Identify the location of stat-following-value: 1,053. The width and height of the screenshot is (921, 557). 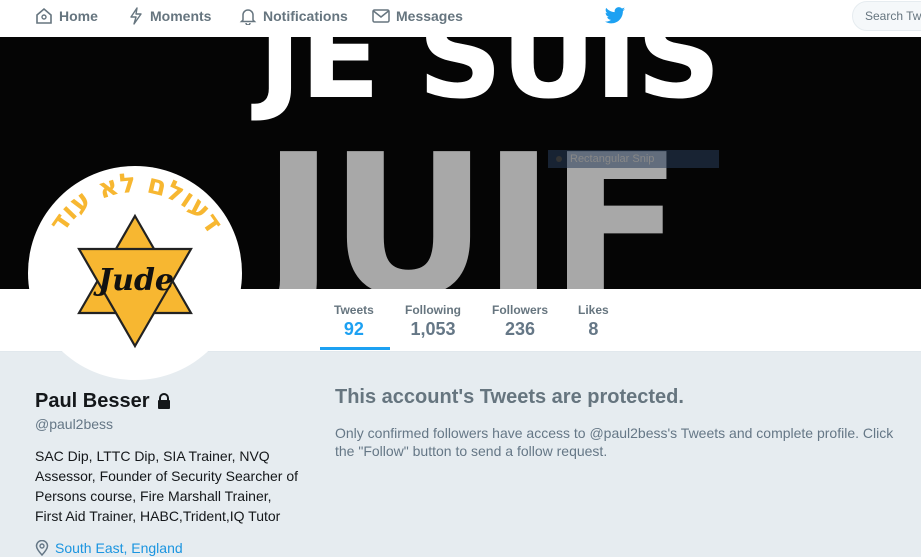
(433, 329).